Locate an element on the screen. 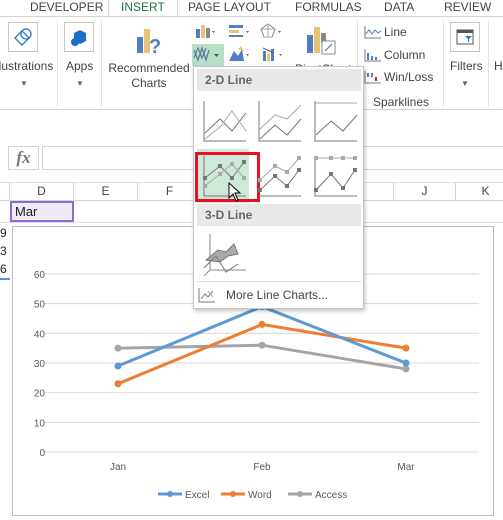  ribbon-partial-label: H is located at coordinates (498, 66).